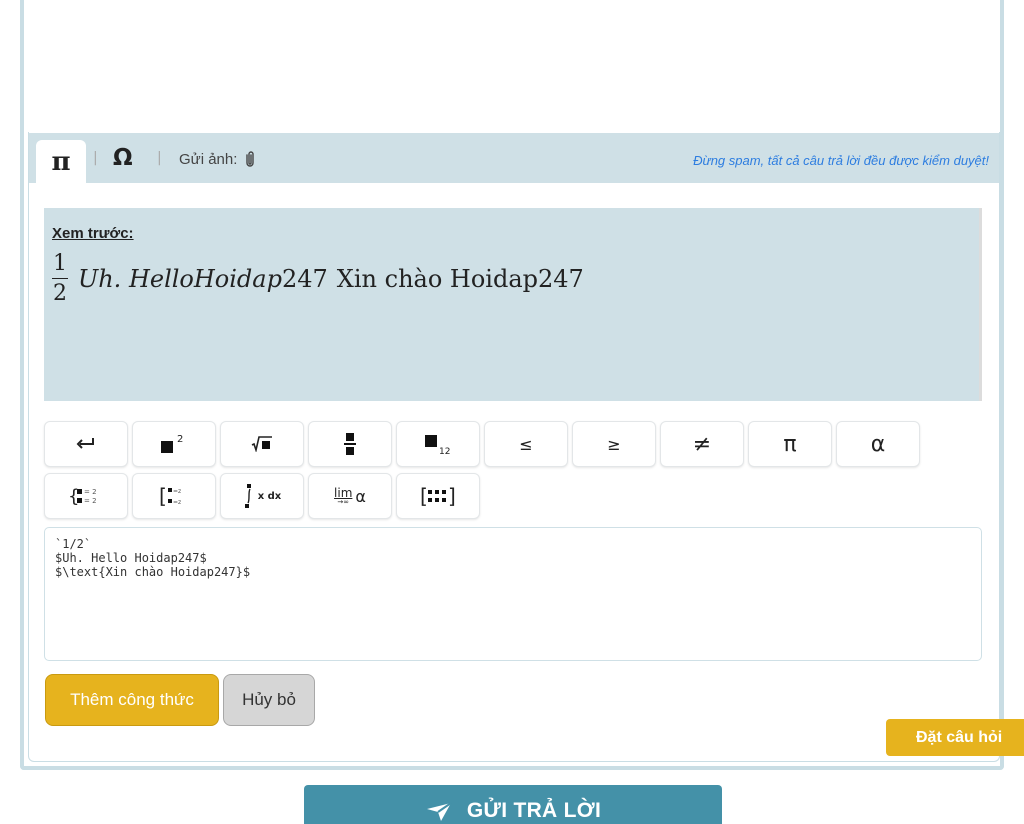 The width and height of the screenshot is (1024, 824). I want to click on not-equal-button: ≠, so click(702, 444).